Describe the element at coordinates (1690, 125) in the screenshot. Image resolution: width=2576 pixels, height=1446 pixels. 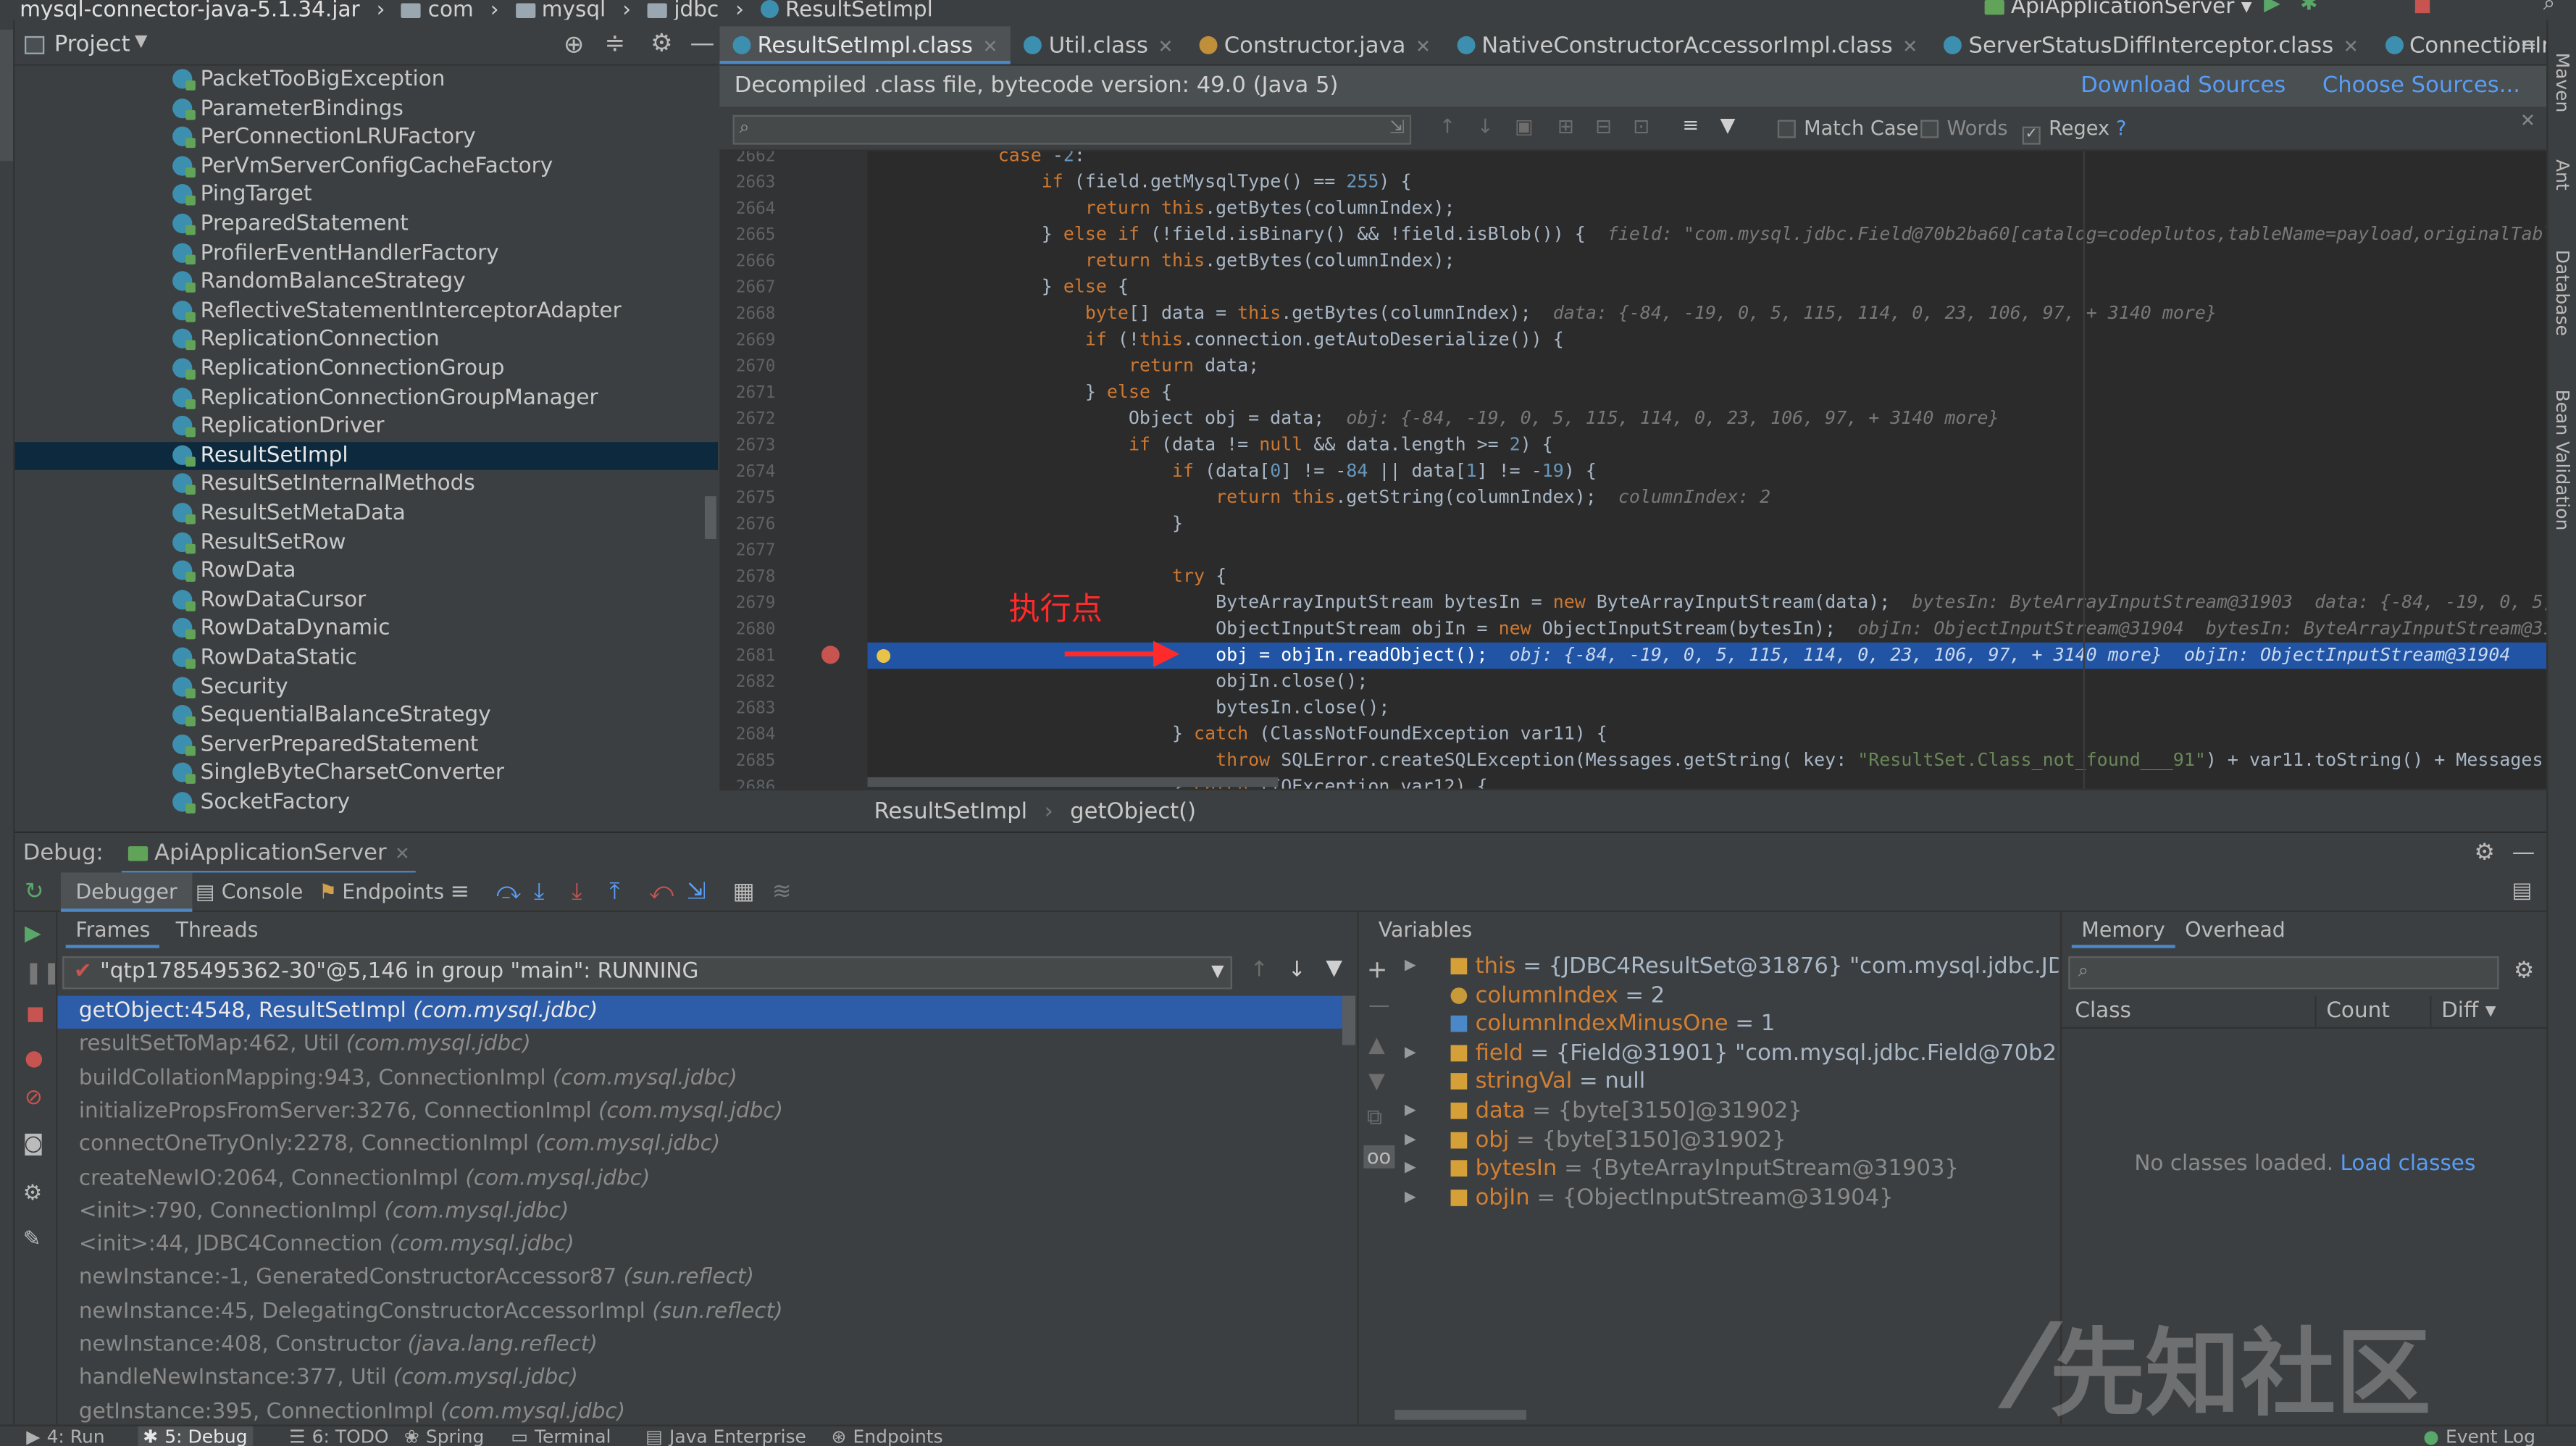
I see `filter-settings-icon: ≡` at that location.